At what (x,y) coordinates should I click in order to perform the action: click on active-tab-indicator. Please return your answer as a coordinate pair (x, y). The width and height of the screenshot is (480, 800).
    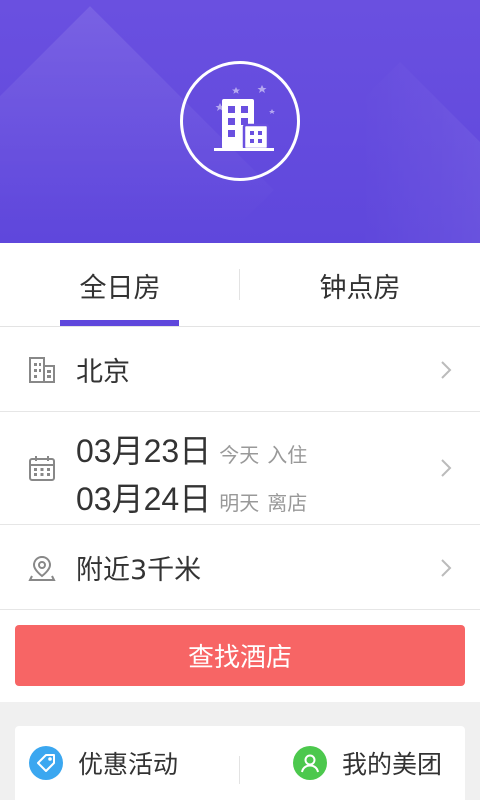
    Looking at the image, I should click on (119, 323).